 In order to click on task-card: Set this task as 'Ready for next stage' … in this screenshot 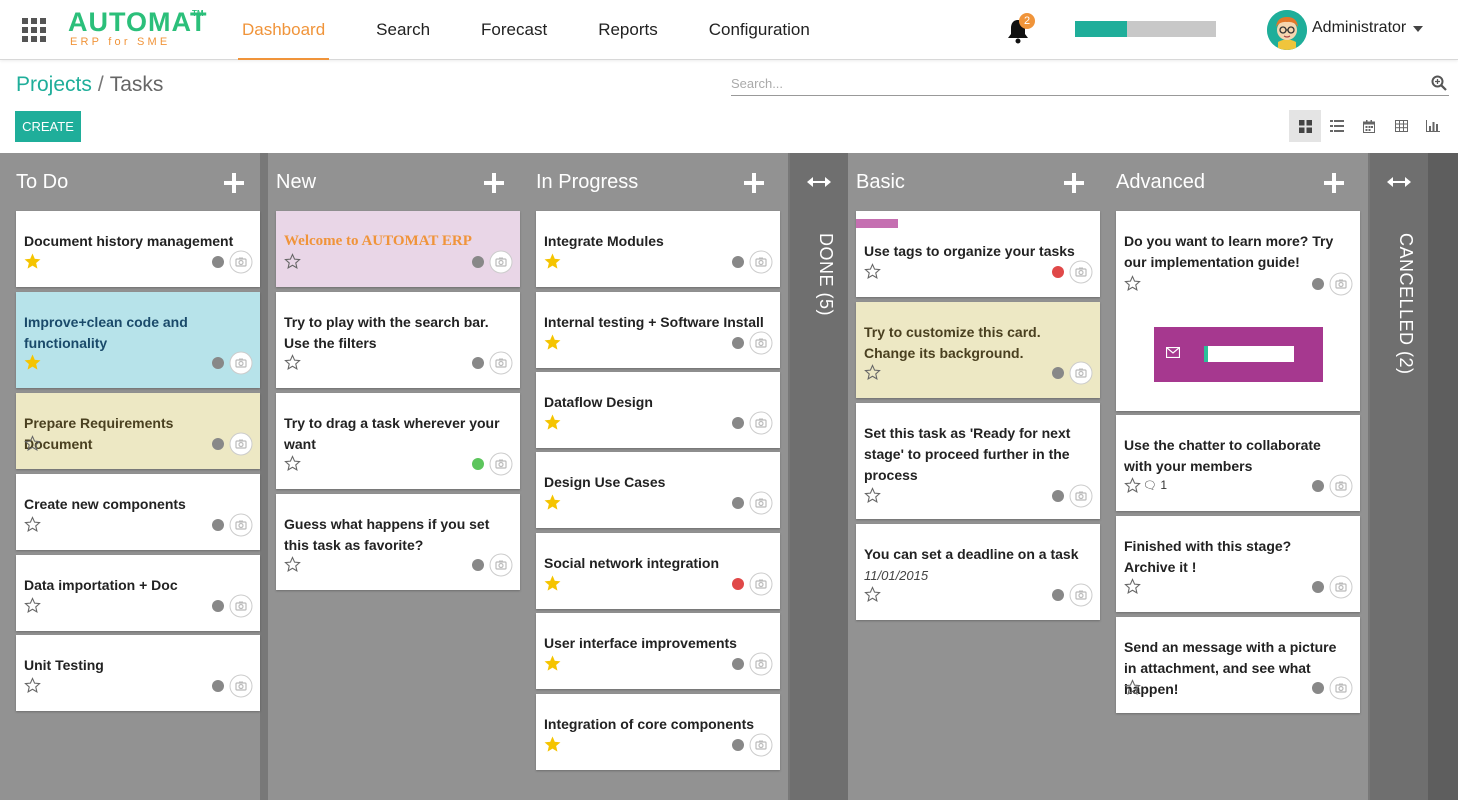, I will do `click(978, 461)`.